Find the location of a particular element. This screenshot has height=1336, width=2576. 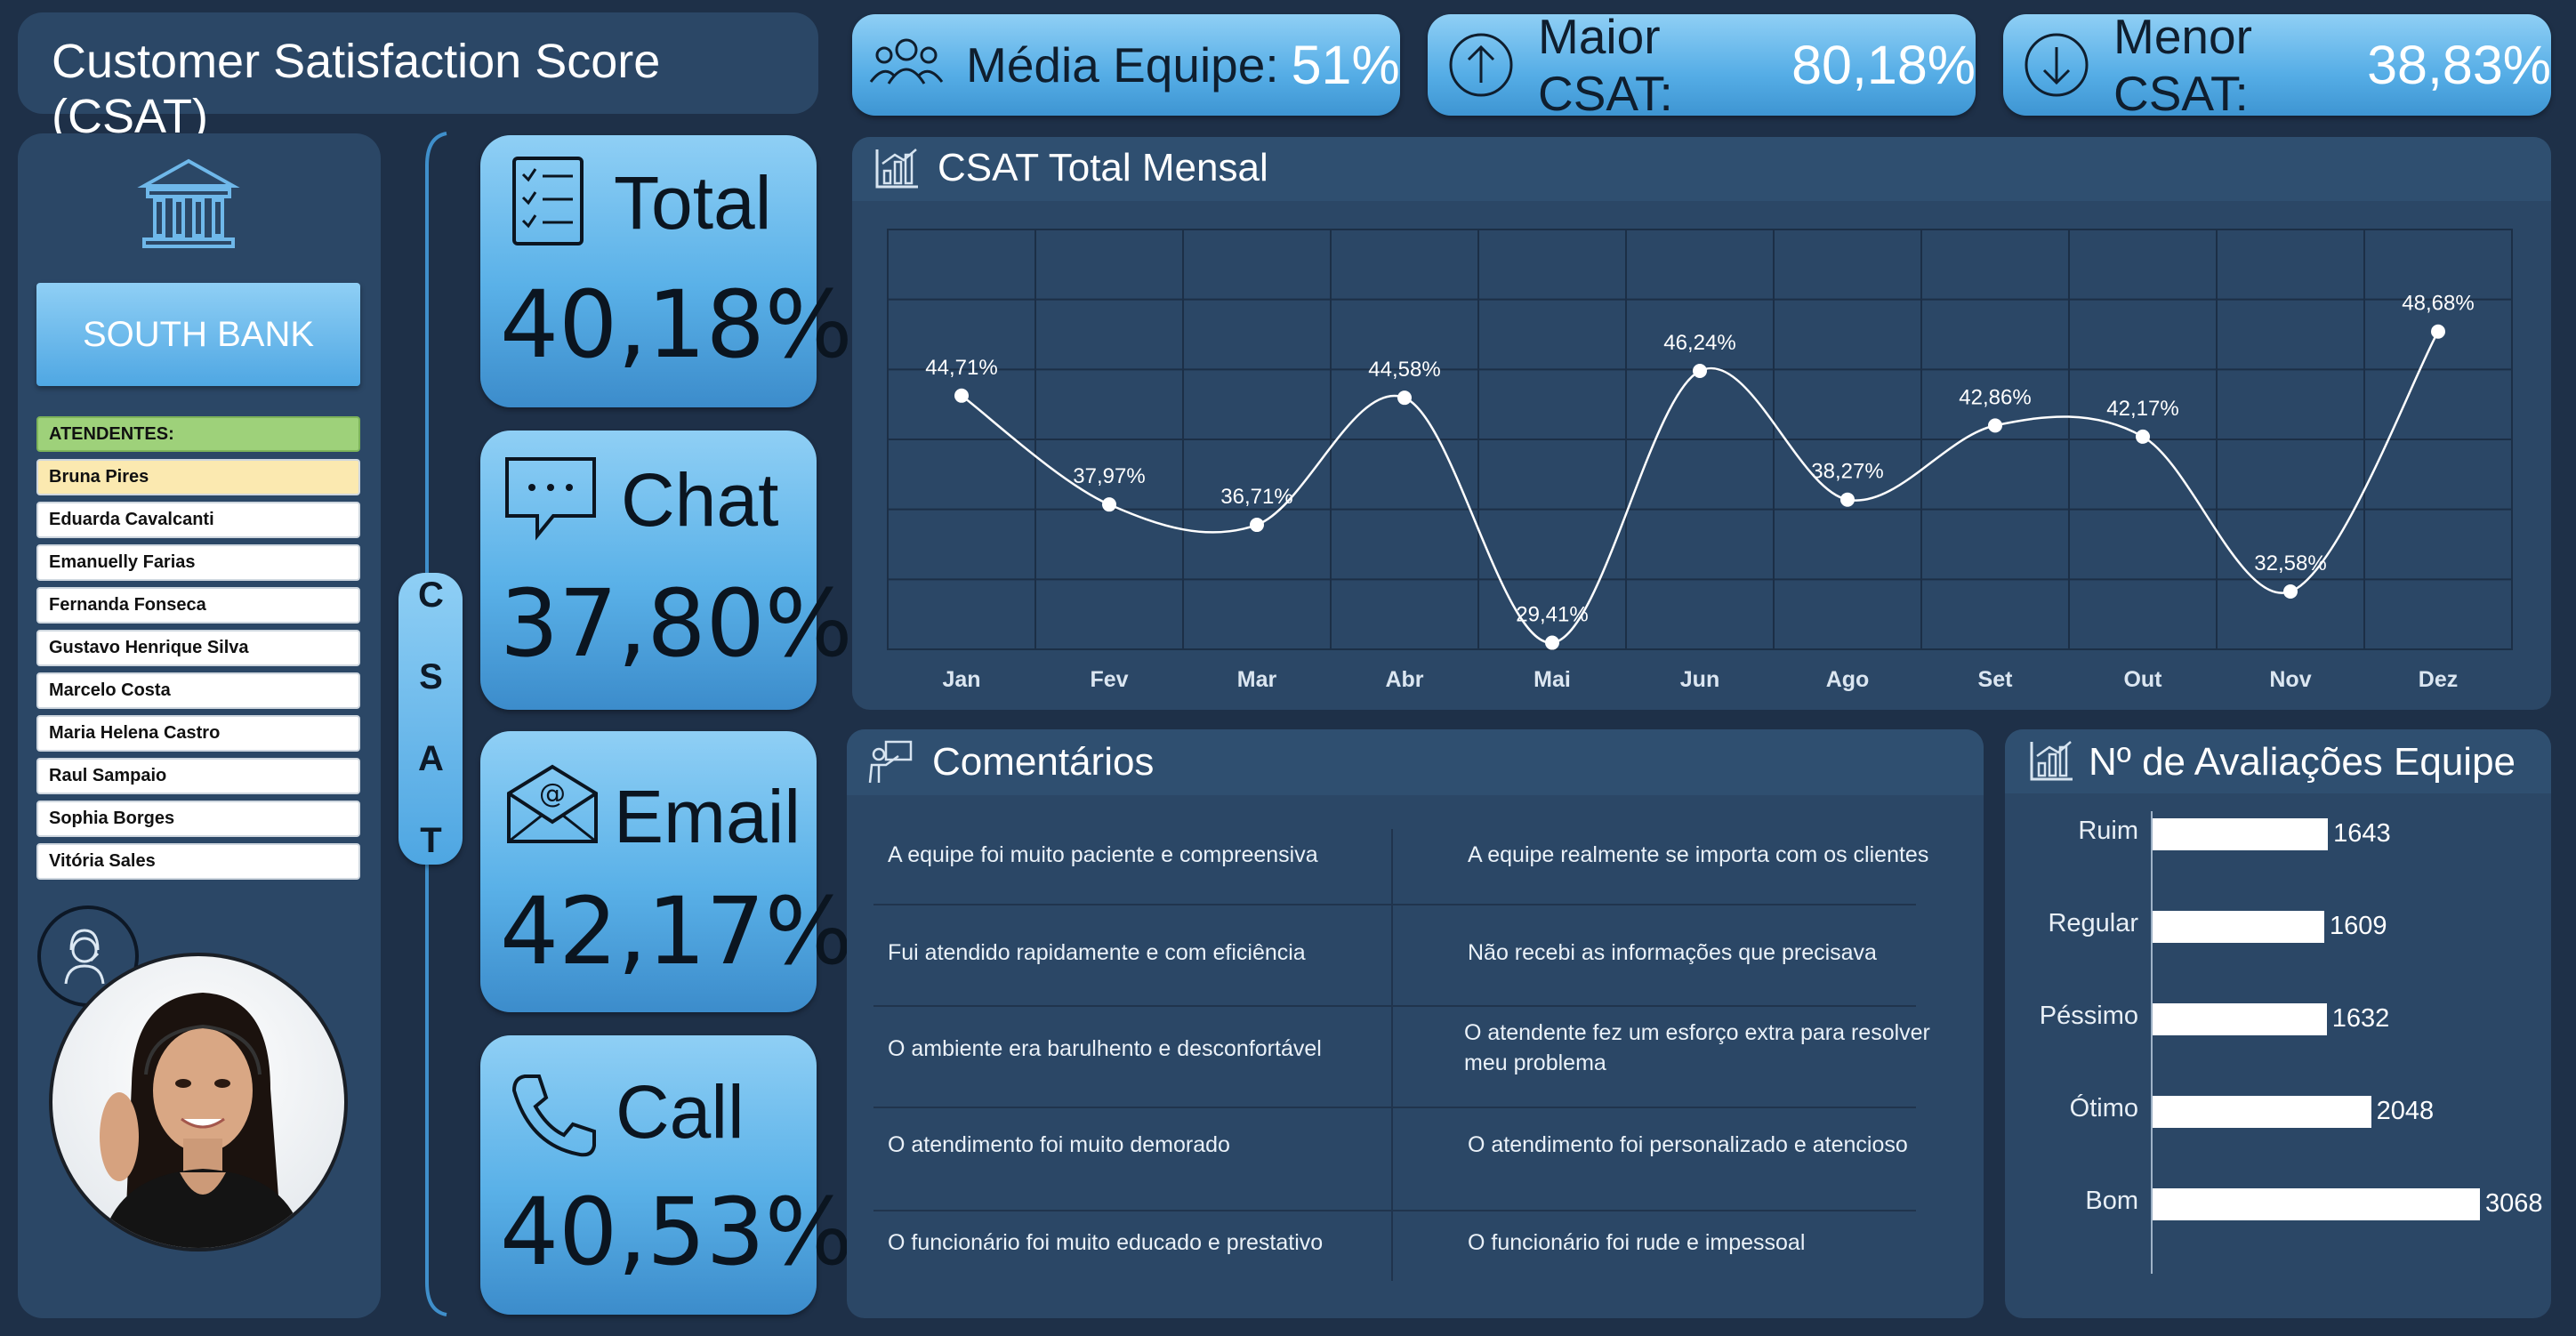

bar-chart-title: Nº de Avaliações Equipe is located at coordinates (2302, 762).